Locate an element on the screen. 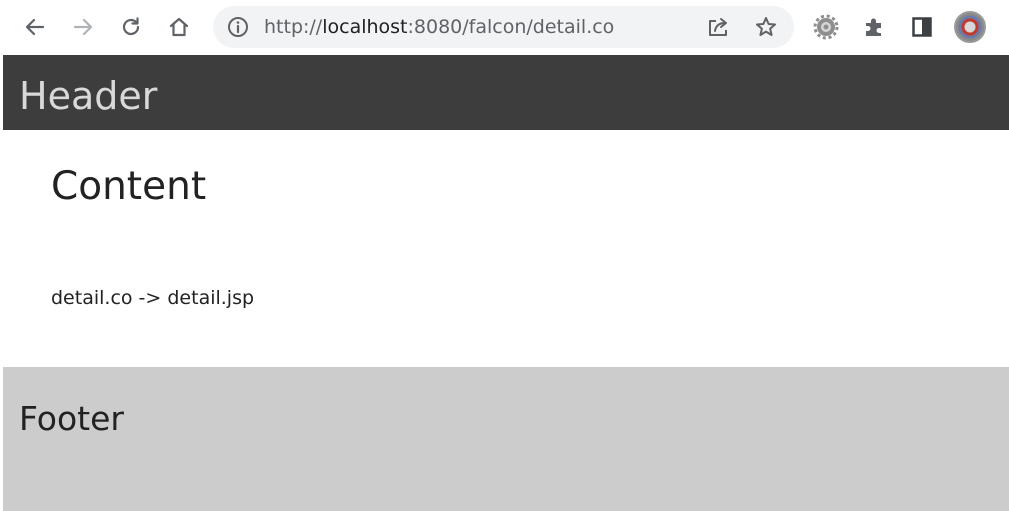  forward-arrow-icon is located at coordinates (83, 27).